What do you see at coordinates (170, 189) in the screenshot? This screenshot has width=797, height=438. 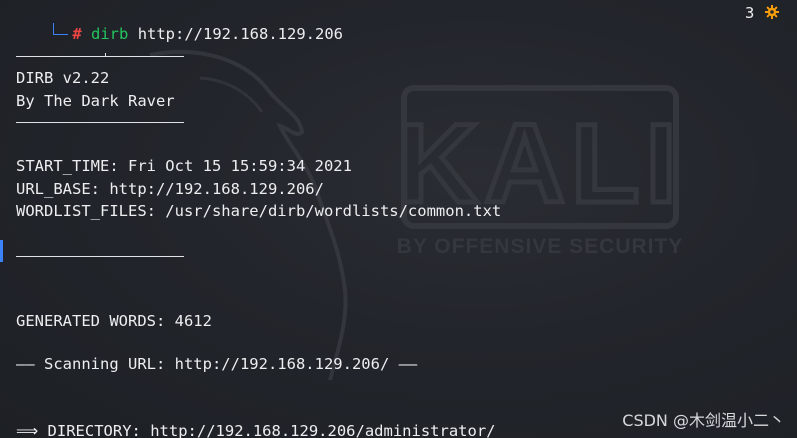 I see `url-base: URL_BASE: http://192.168.129.206/` at bounding box center [170, 189].